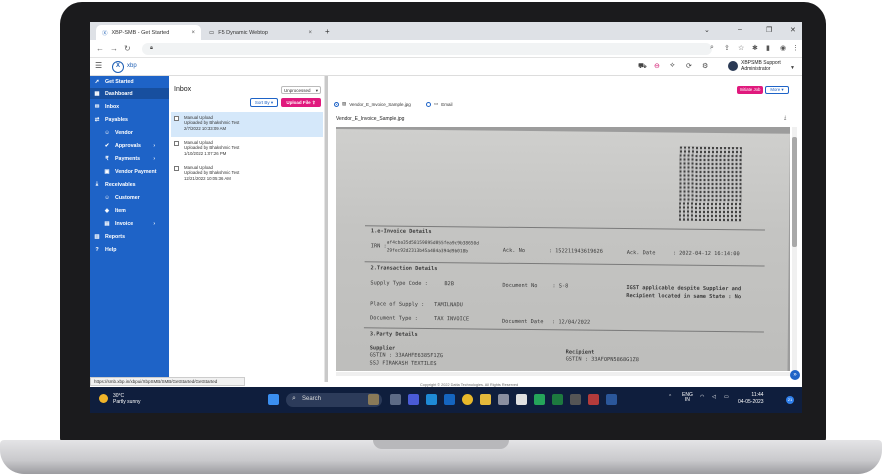  What do you see at coordinates (380, 104) in the screenshot?
I see `radio-attachment-label: Vendor_E_Invoice_Sample.jpg` at bounding box center [380, 104].